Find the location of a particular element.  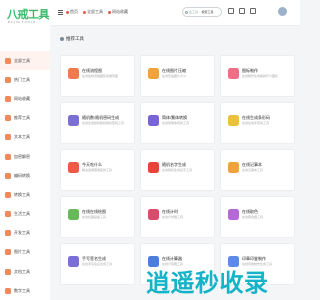

watermark: 逍遥秒收录 is located at coordinates (207, 282).